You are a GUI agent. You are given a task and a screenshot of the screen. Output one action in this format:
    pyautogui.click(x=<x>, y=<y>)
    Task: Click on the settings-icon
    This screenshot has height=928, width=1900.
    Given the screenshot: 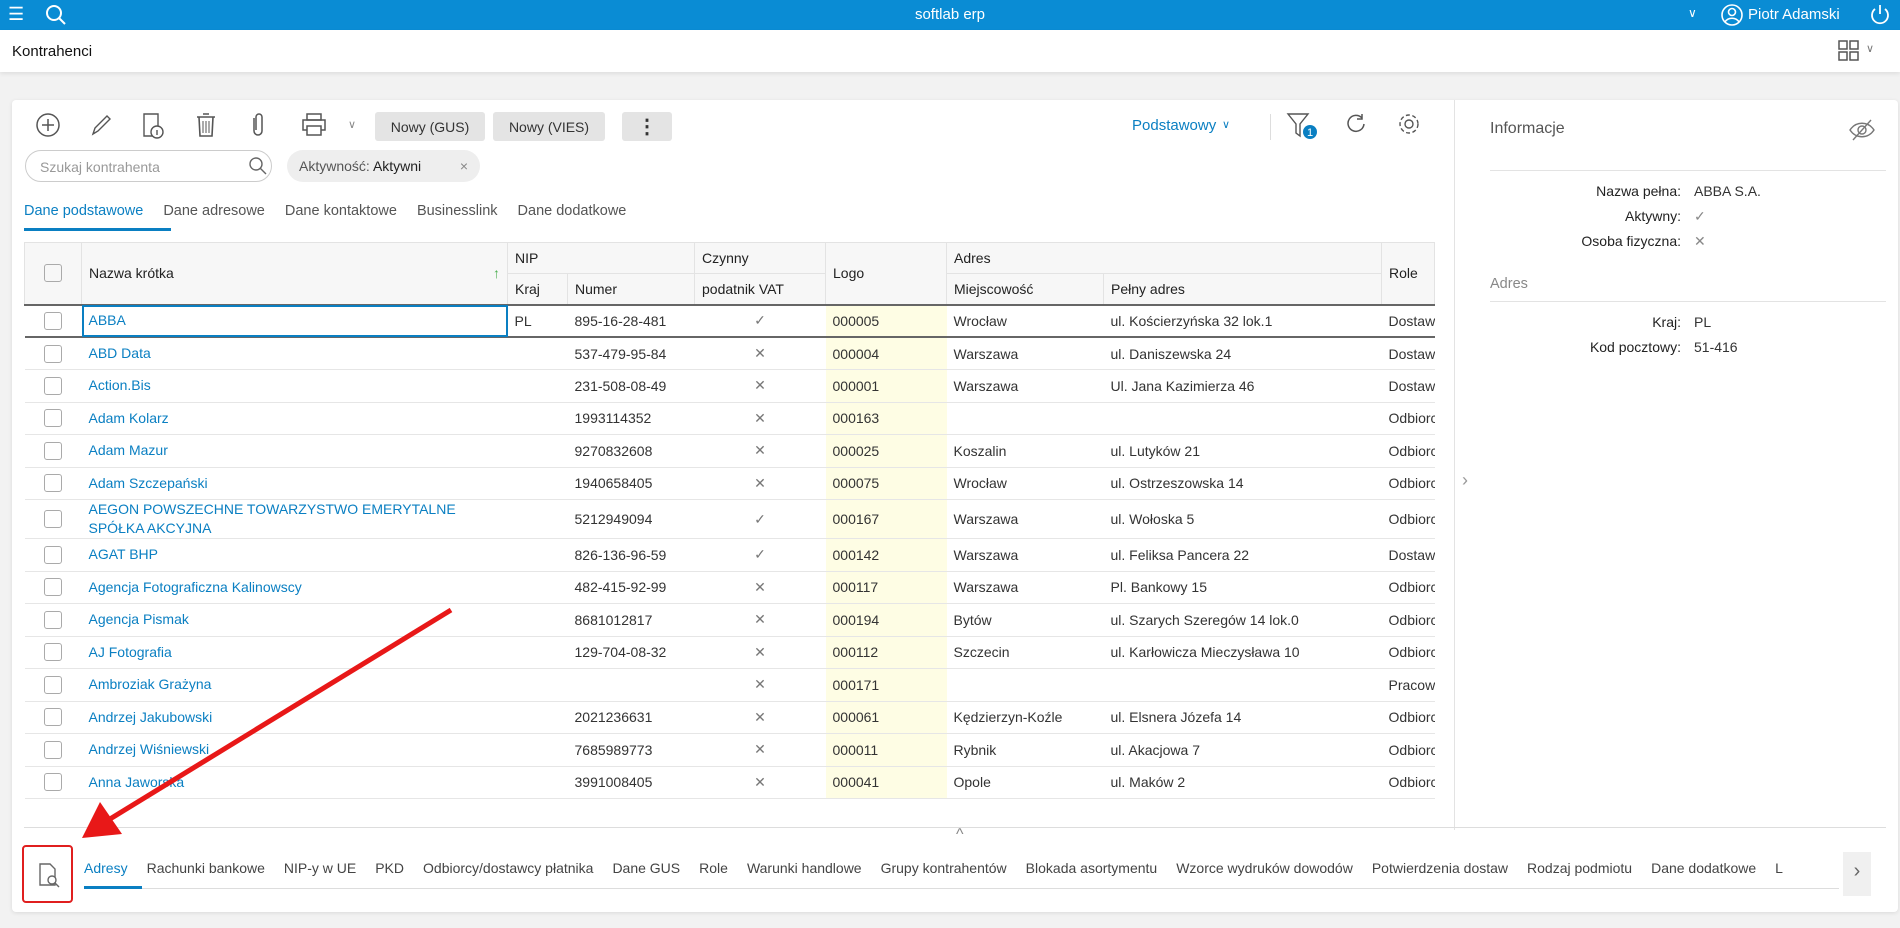 What is the action you would take?
    pyautogui.click(x=1409, y=124)
    